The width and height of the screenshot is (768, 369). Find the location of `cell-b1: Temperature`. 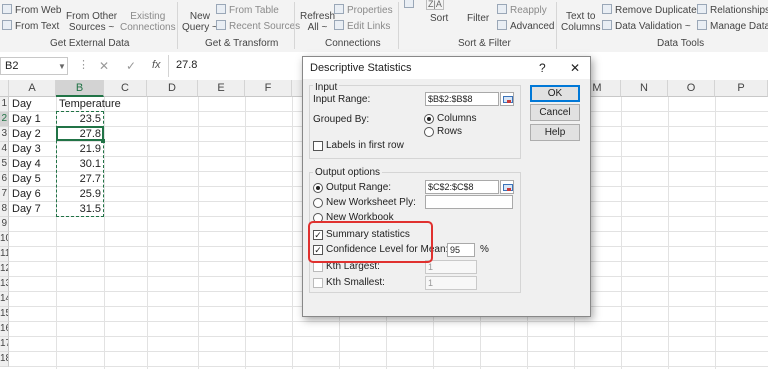

cell-b1: Temperature is located at coordinates (90, 104).